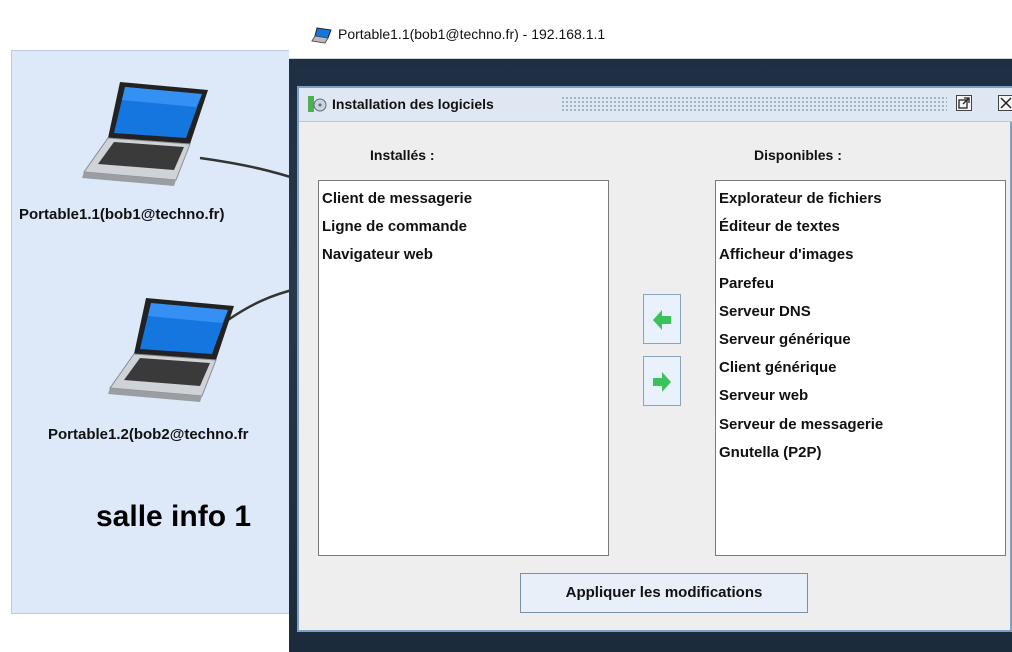 The image size is (1012, 652). Describe the element at coordinates (754, 104) in the screenshot. I see `titlebar-grip` at that location.